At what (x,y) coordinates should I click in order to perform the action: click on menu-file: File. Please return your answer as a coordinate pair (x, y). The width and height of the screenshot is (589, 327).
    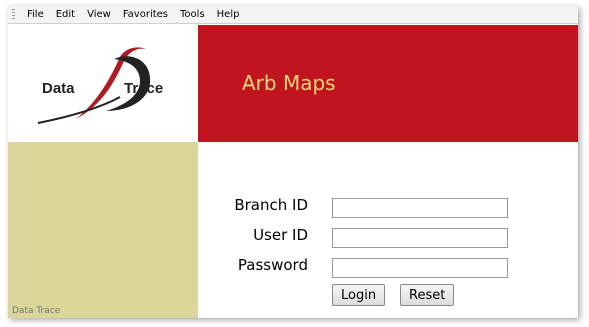
    Looking at the image, I should click on (35, 14).